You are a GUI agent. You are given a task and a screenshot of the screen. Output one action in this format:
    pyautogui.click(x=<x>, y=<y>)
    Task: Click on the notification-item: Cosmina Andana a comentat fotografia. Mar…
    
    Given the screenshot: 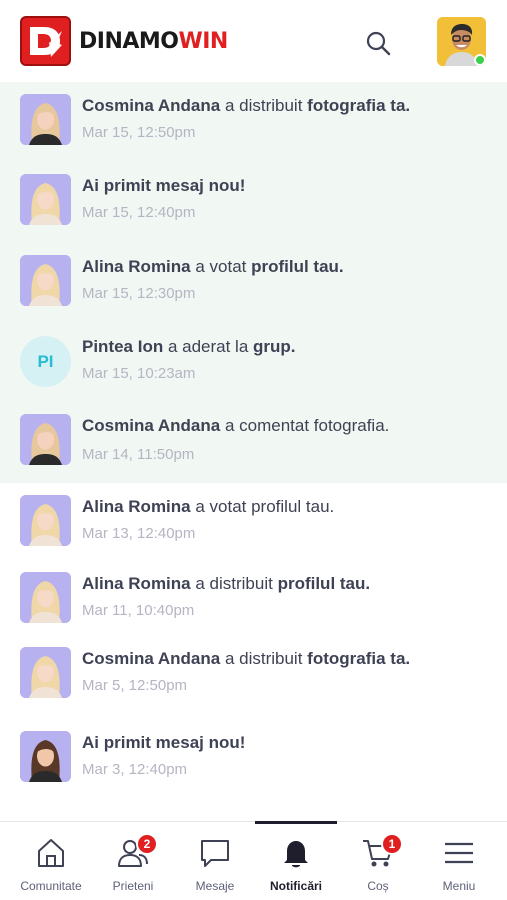 What is the action you would take?
    pyautogui.click(x=253, y=442)
    